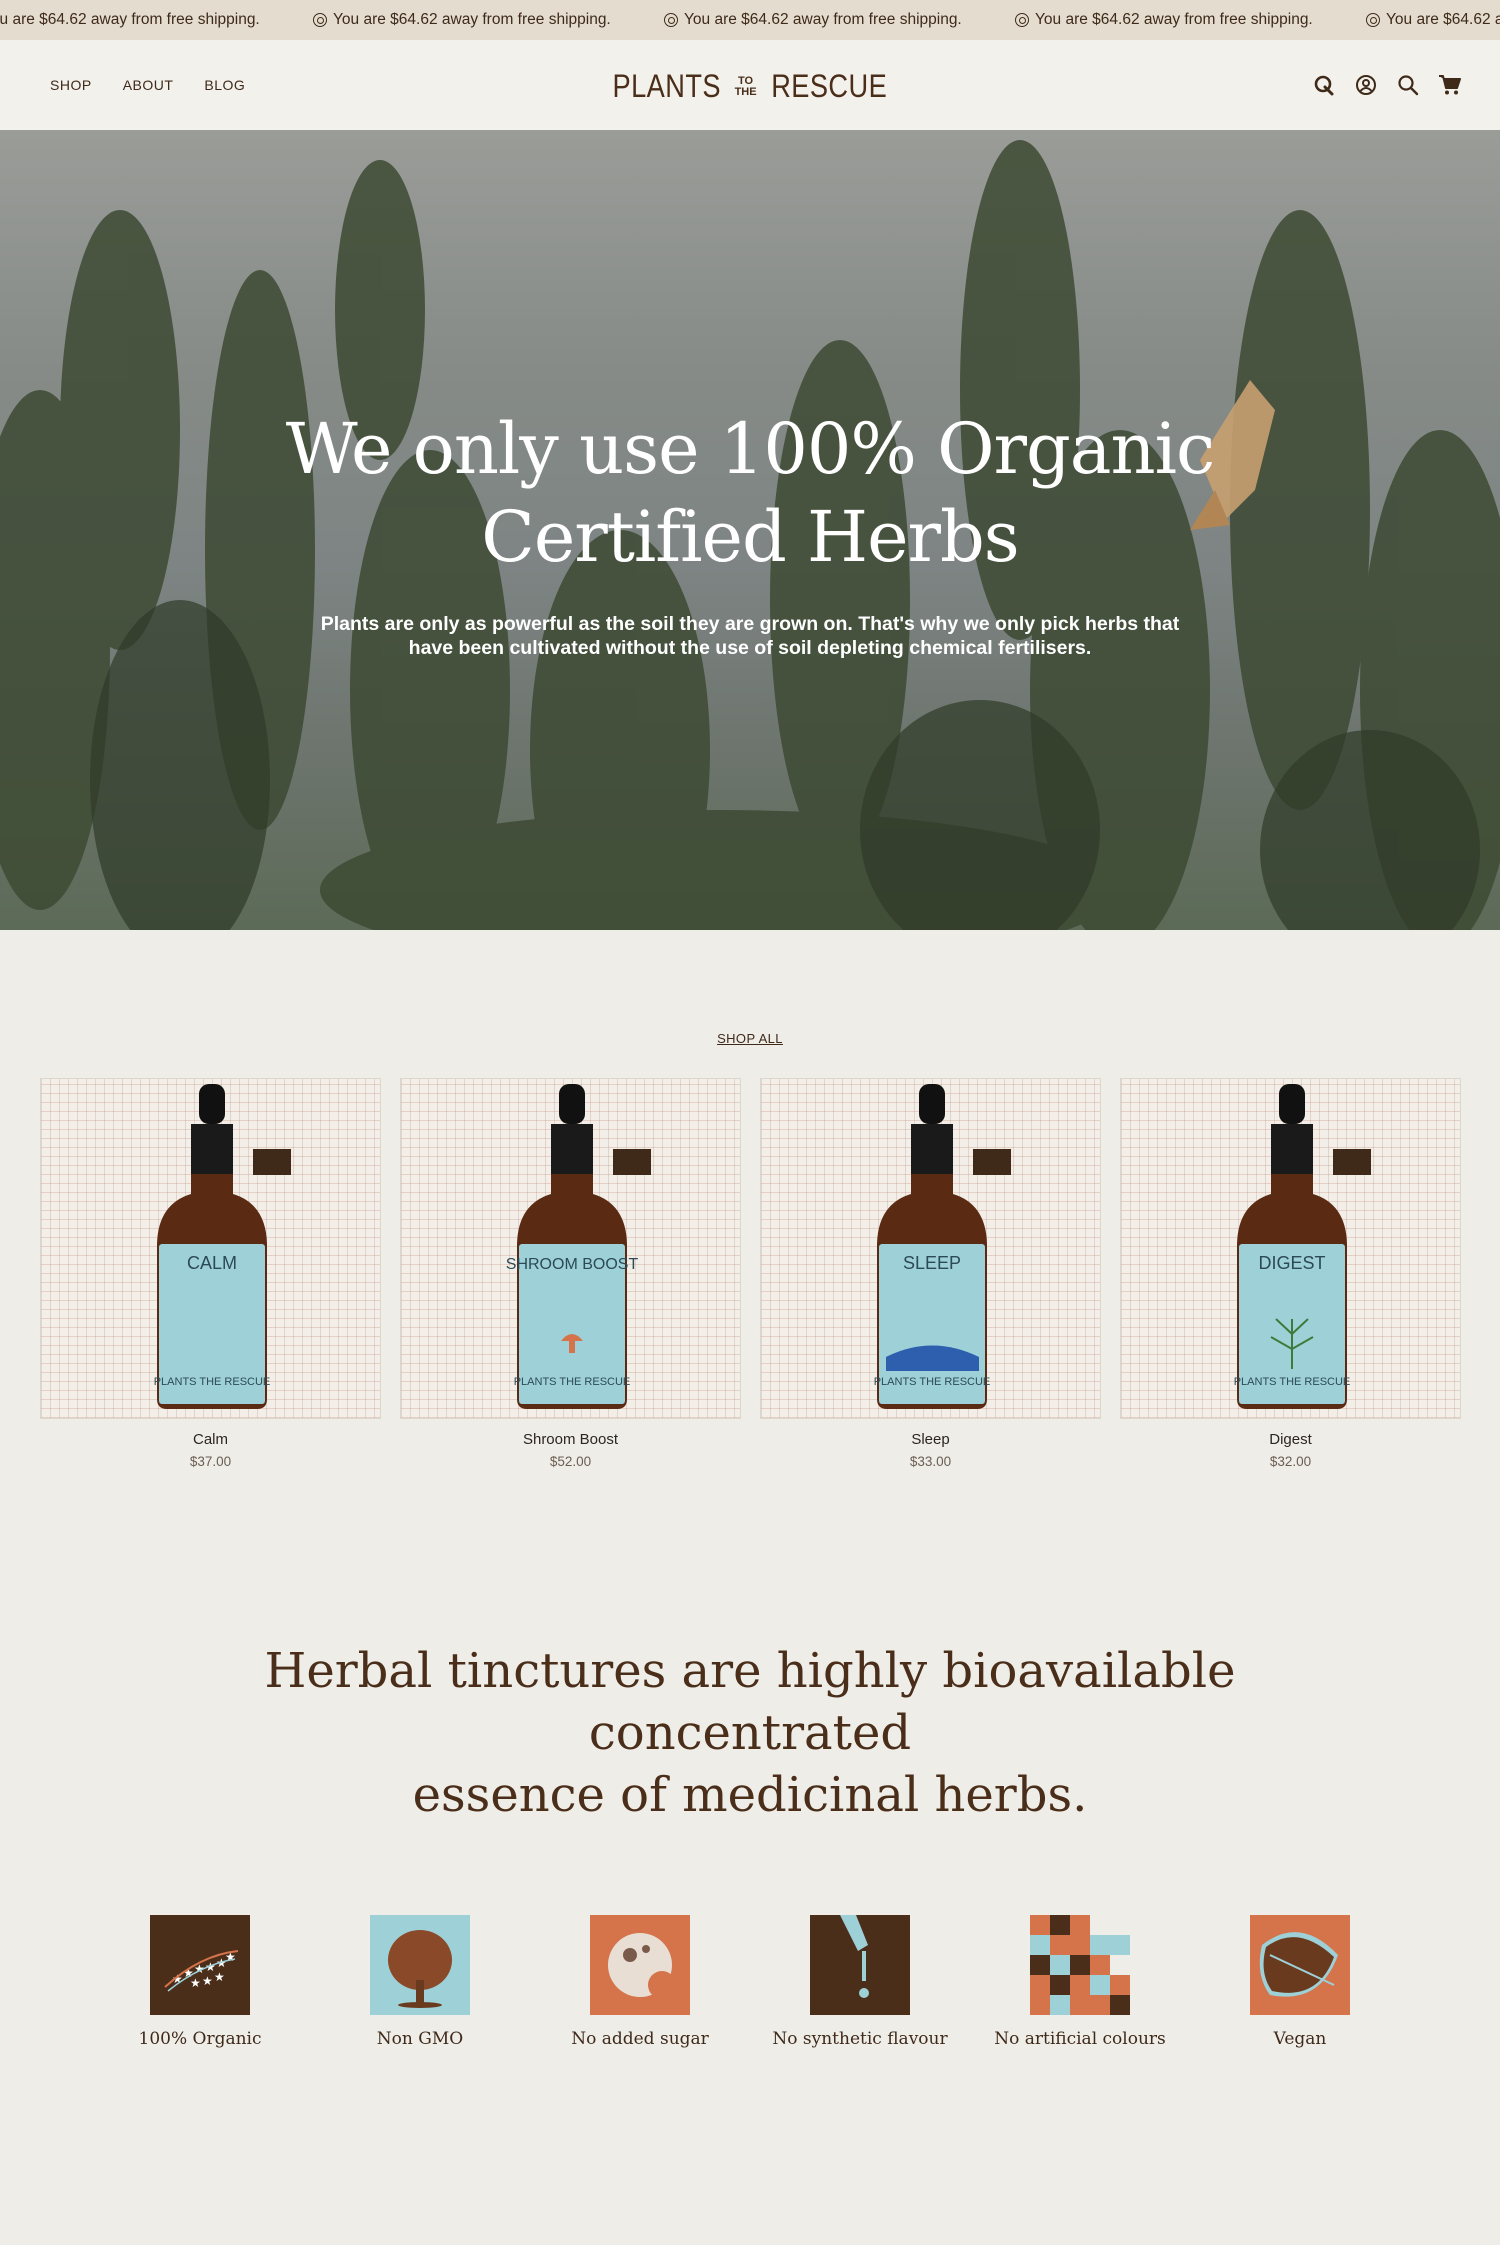 This screenshot has height=2245, width=1500. Describe the element at coordinates (640, 2039) in the screenshot. I see `feature-label: No added sugar` at that location.